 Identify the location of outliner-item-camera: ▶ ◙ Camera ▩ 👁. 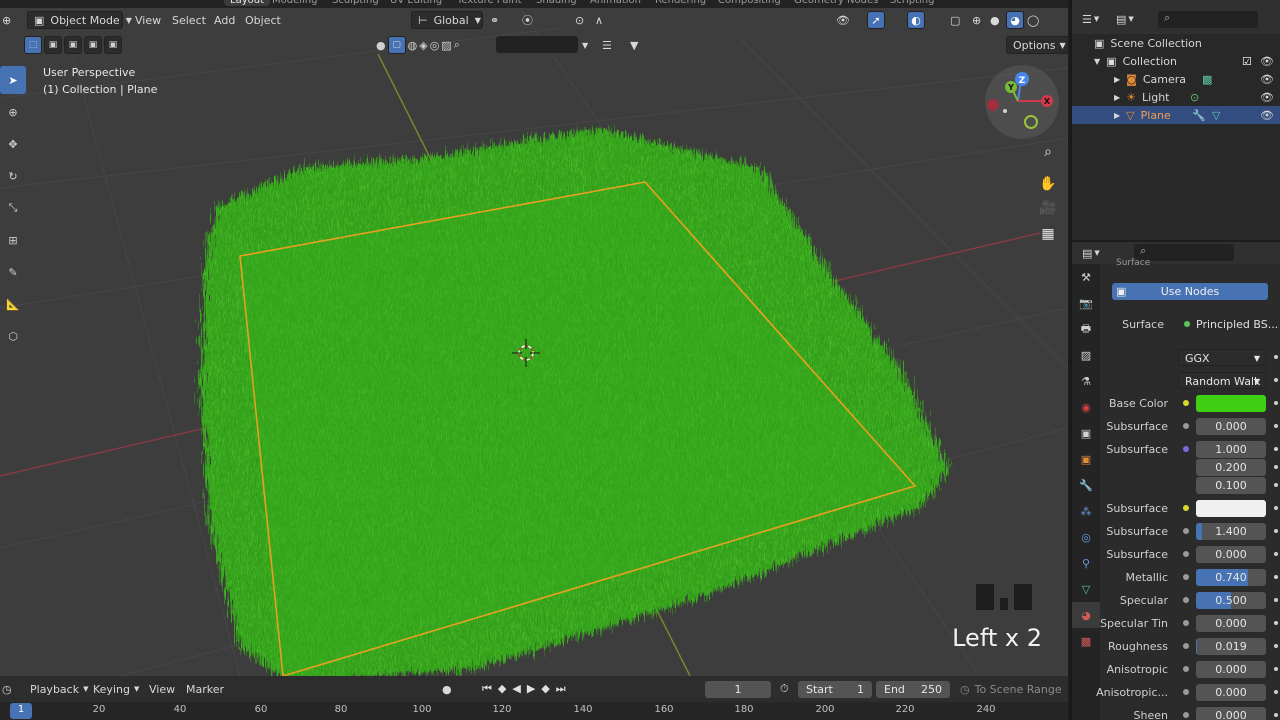
(1176, 79).